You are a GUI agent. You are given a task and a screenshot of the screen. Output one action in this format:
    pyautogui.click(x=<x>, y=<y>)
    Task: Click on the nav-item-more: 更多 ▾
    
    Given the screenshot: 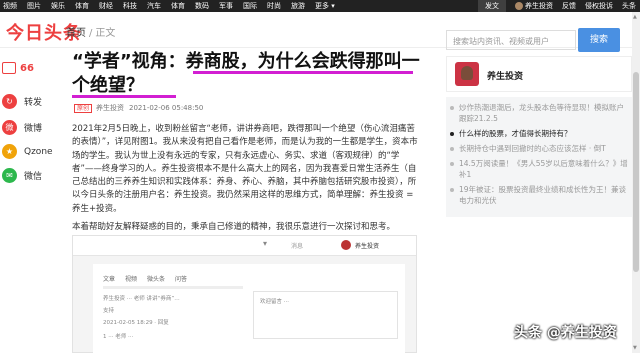 What is the action you would take?
    pyautogui.click(x=325, y=6)
    